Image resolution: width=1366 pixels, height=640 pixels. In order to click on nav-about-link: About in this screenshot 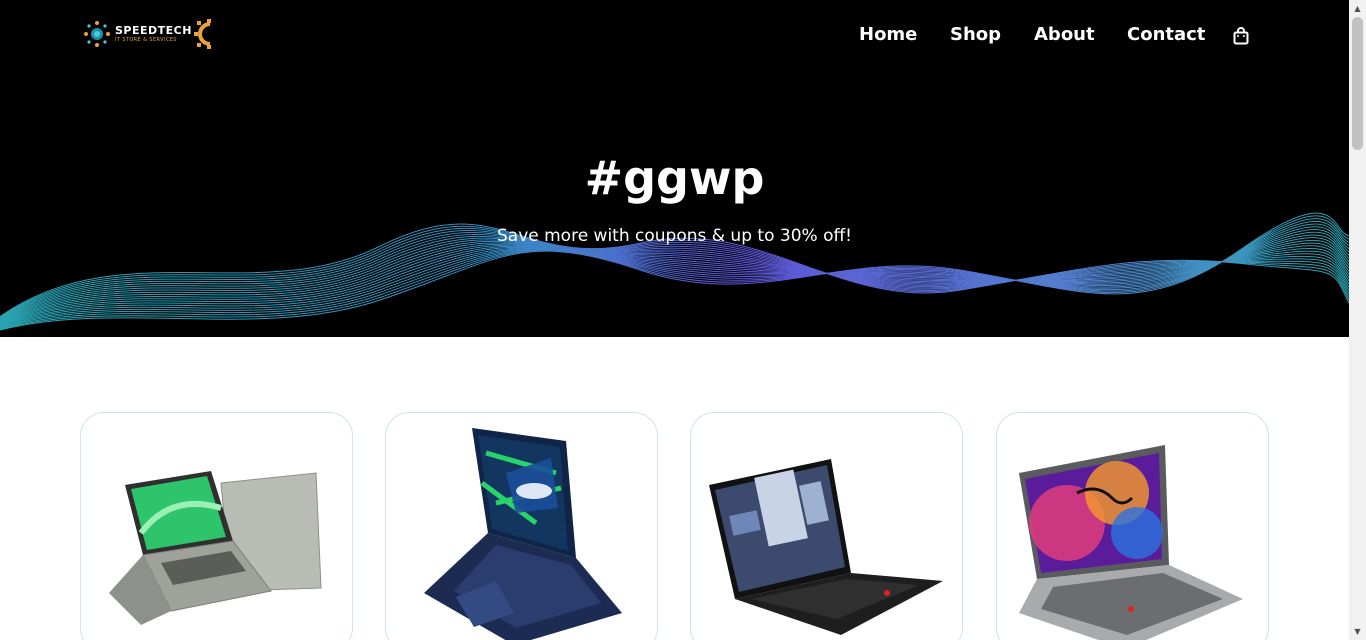, I will do `click(1064, 35)`.